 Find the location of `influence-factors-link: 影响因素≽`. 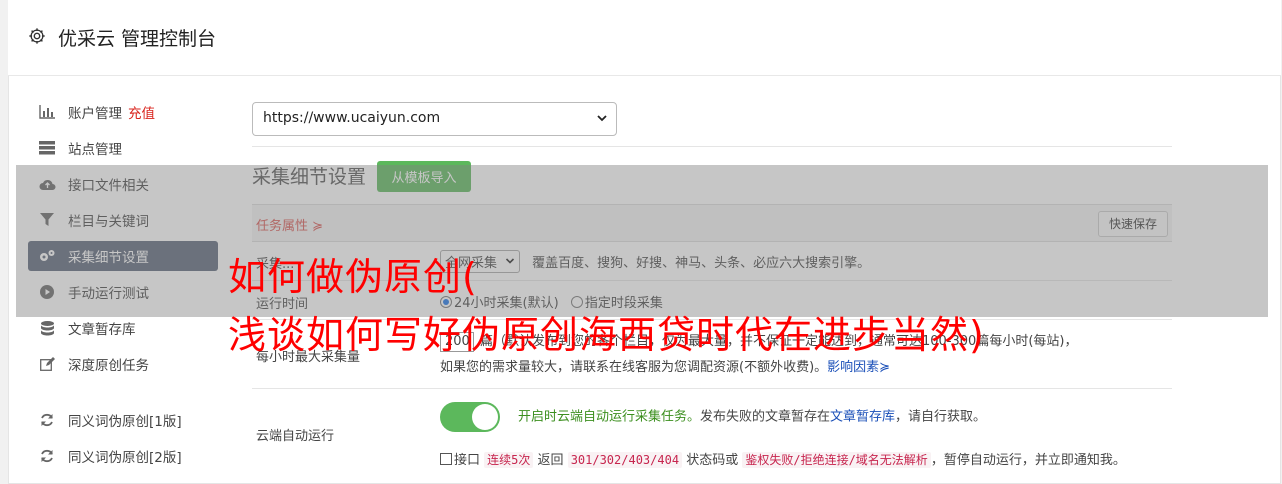

influence-factors-link: 影响因素≽ is located at coordinates (858, 367).